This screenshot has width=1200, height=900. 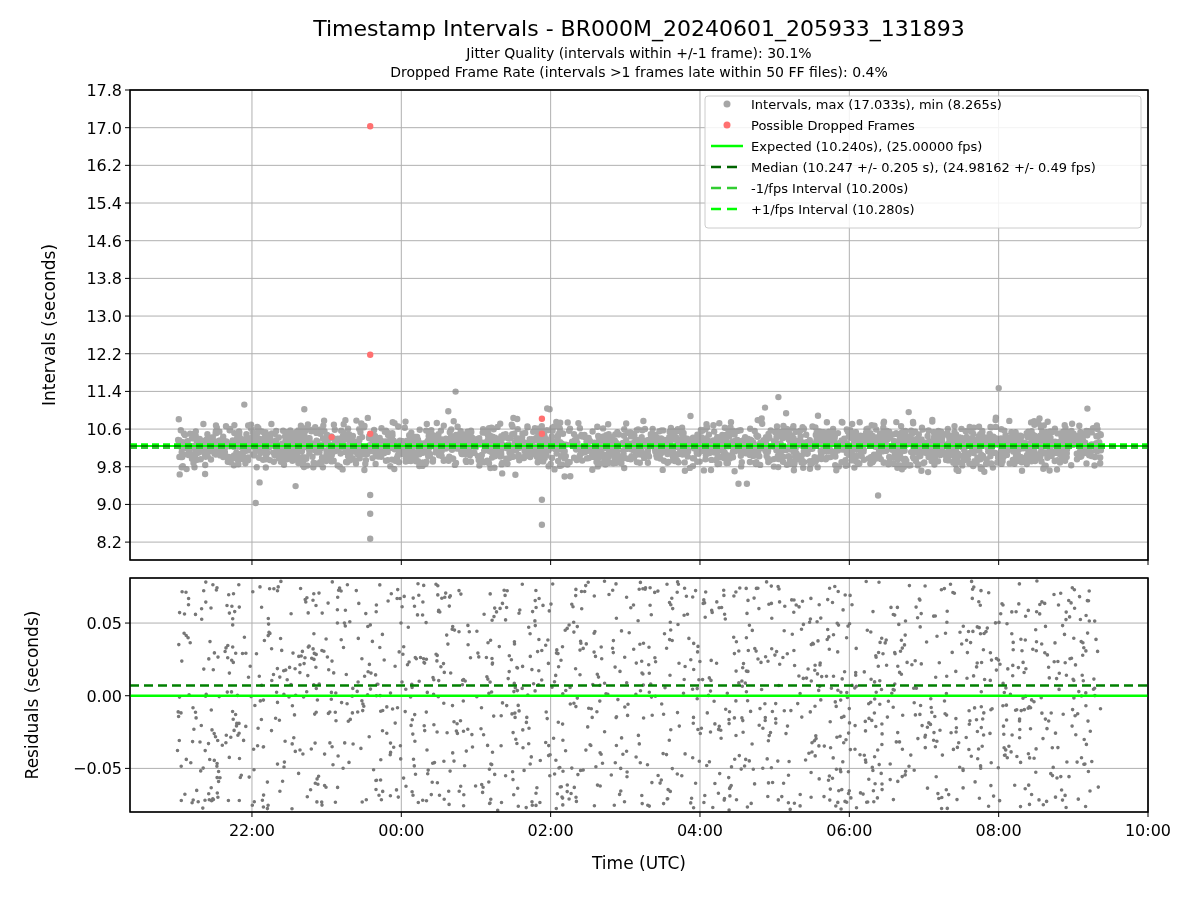 What do you see at coordinates (104, 90) in the screenshot?
I see `tick-label: 17.8` at bounding box center [104, 90].